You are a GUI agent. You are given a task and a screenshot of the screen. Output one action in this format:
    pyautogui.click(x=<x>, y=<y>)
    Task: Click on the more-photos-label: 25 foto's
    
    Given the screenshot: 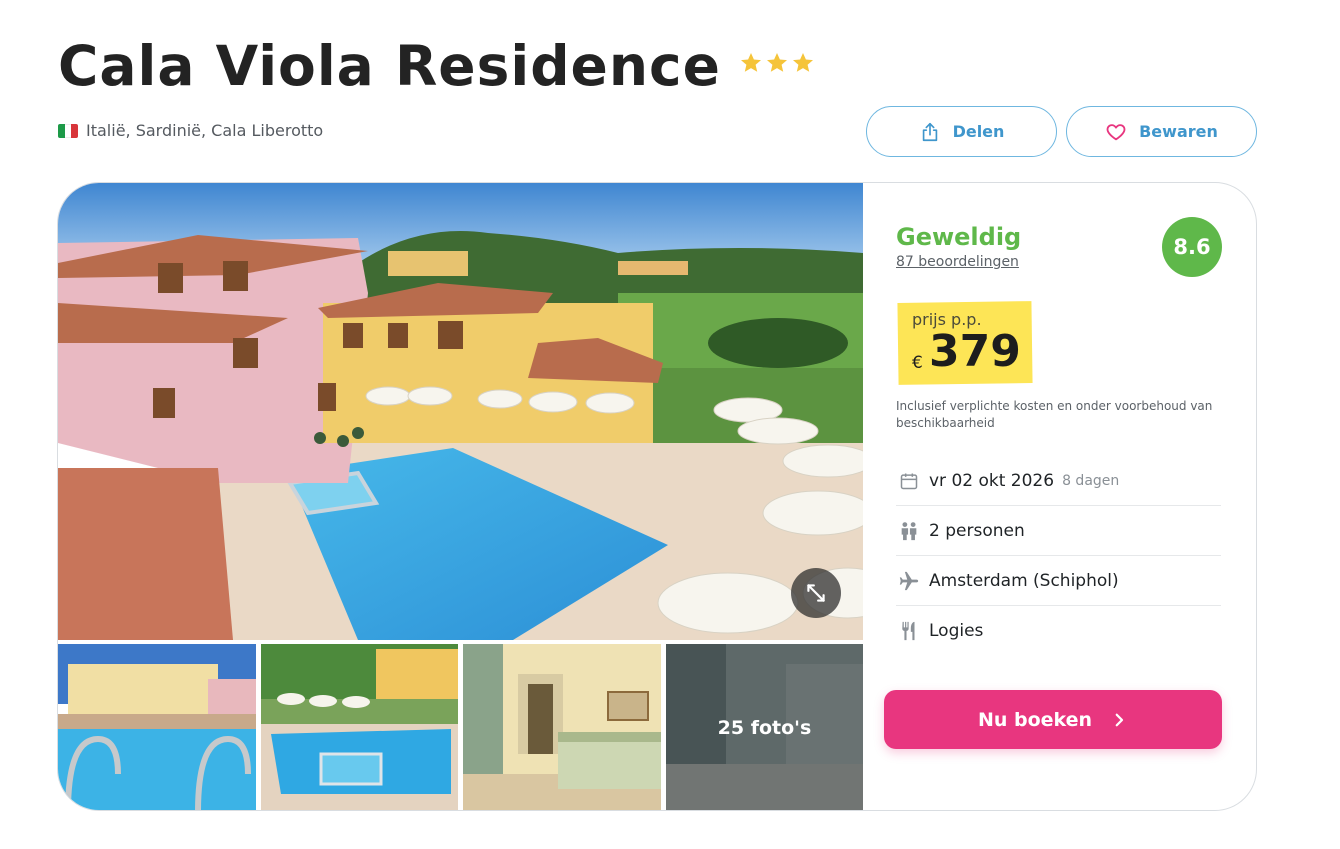 What is the action you would take?
    pyautogui.click(x=764, y=728)
    